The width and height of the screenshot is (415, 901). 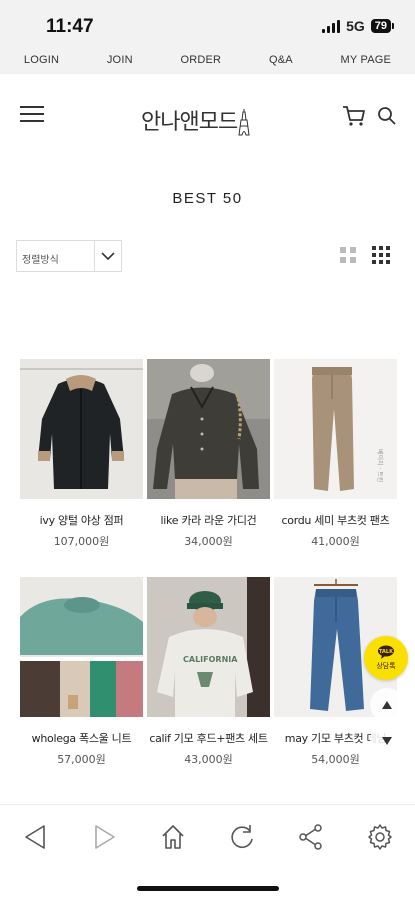 I want to click on share-icon, so click(x=311, y=837).